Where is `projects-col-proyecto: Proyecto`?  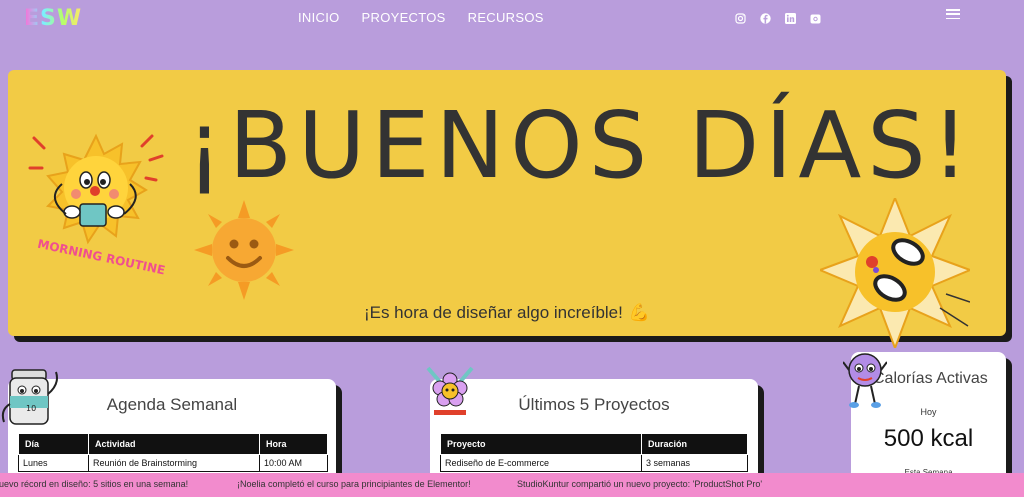 projects-col-proyecto: Proyecto is located at coordinates (541, 444).